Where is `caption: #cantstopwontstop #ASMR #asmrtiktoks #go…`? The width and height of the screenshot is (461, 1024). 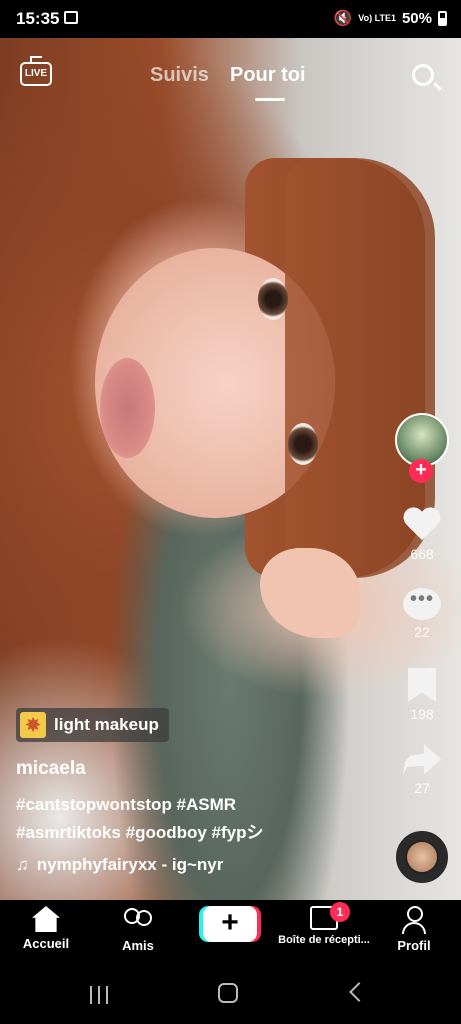
caption: #cantstopwontstop #ASMR #asmrtiktoks #go… is located at coordinates (181, 819).